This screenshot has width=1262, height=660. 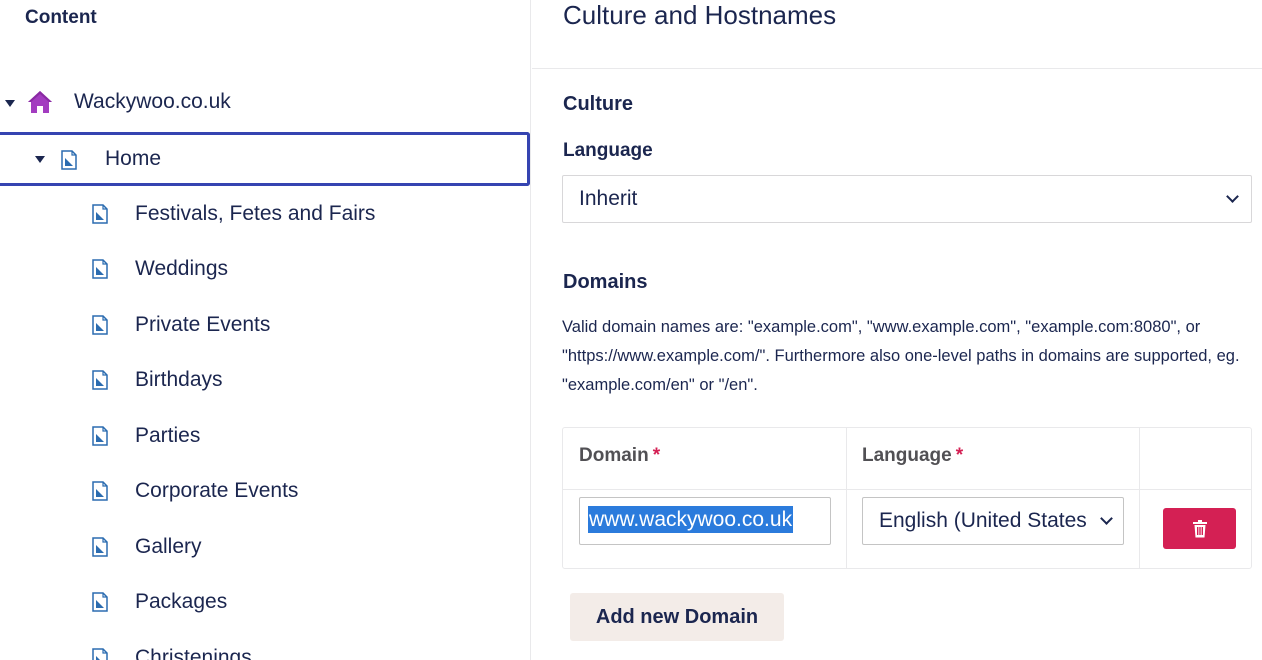 I want to click on domains-heading: Domains, so click(x=605, y=282).